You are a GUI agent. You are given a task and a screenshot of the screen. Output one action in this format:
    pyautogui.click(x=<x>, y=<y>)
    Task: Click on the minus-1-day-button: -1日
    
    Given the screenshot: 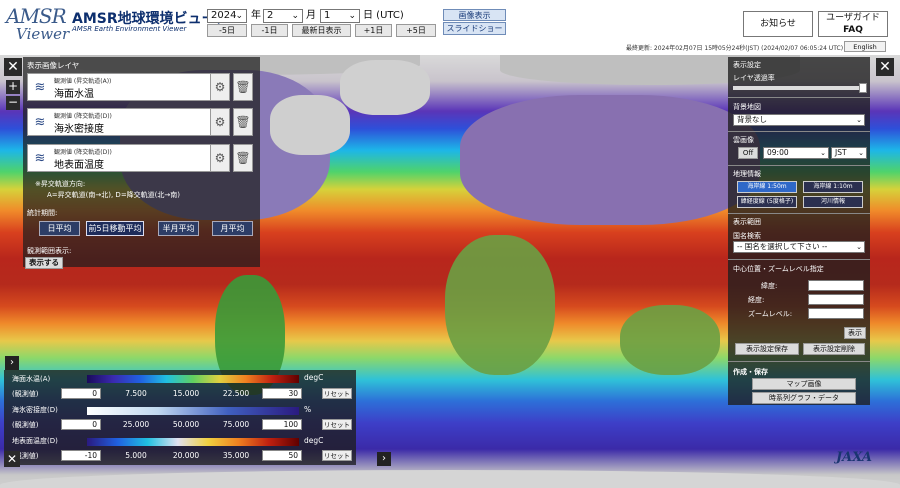 What is the action you would take?
    pyautogui.click(x=269, y=30)
    